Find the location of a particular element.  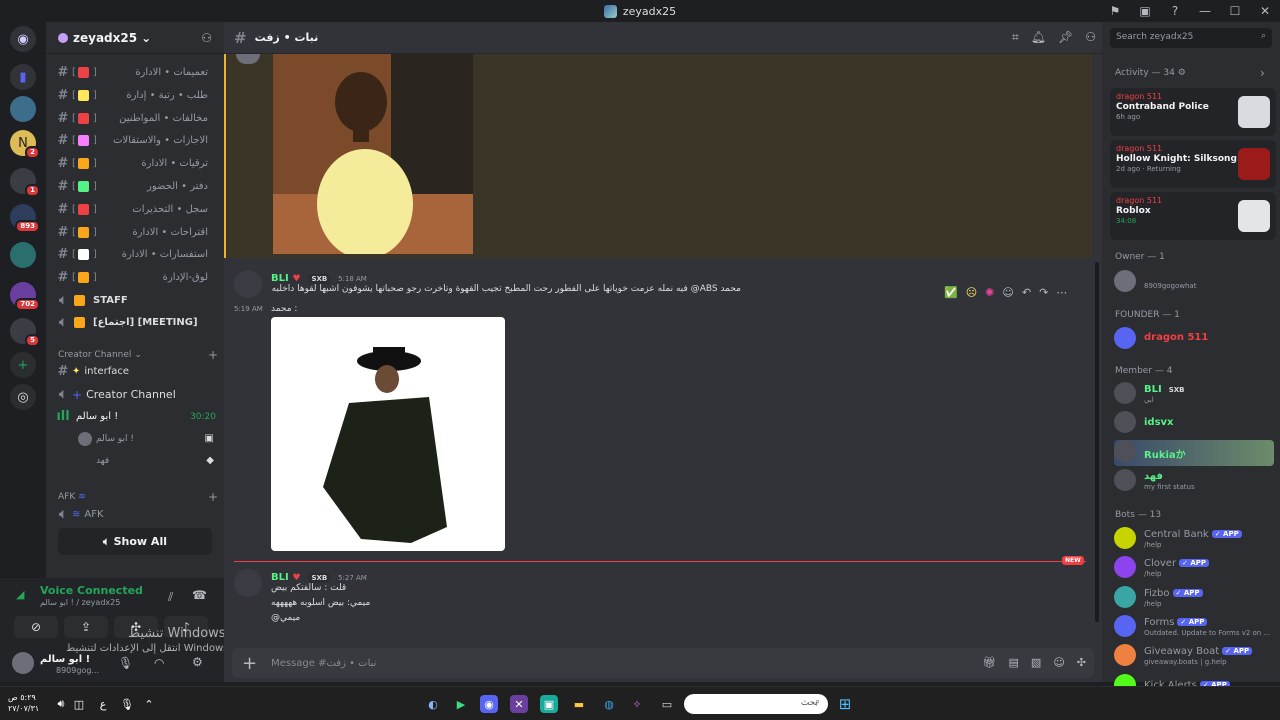

server-icon: 893 is located at coordinates (25, 218).